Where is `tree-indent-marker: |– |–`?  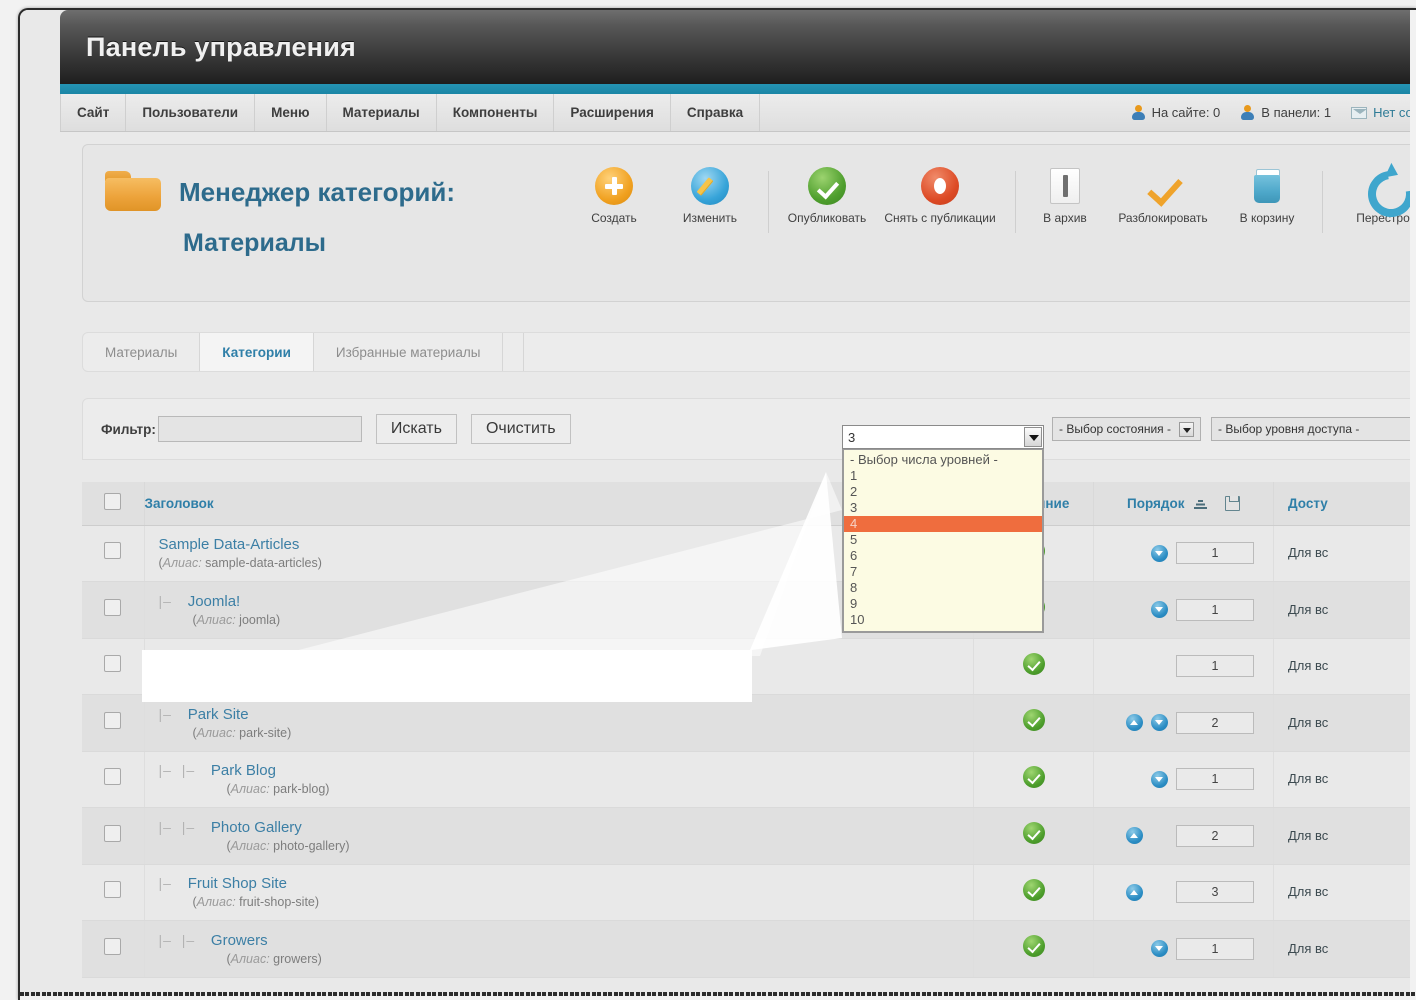
tree-indent-marker: |– |– is located at coordinates (181, 826).